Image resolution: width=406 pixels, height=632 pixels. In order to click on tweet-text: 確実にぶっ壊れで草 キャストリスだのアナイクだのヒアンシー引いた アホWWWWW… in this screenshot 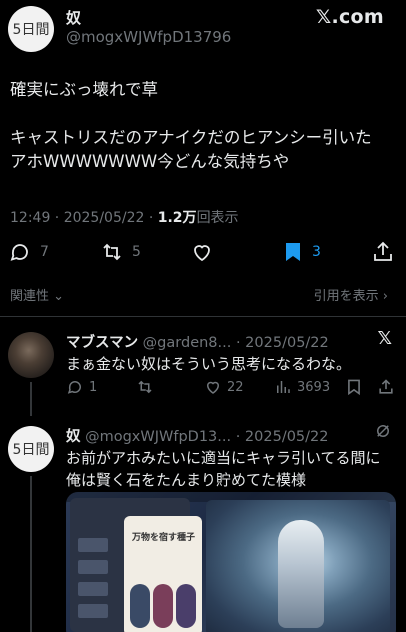, I will do `click(205, 126)`.